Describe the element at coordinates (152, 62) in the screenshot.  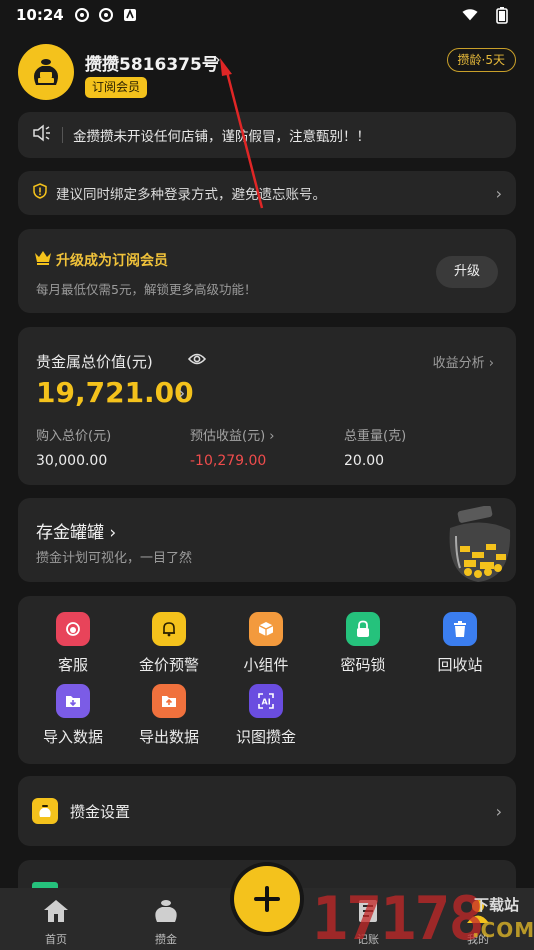
I see `username: 攒攒5816375号` at that location.